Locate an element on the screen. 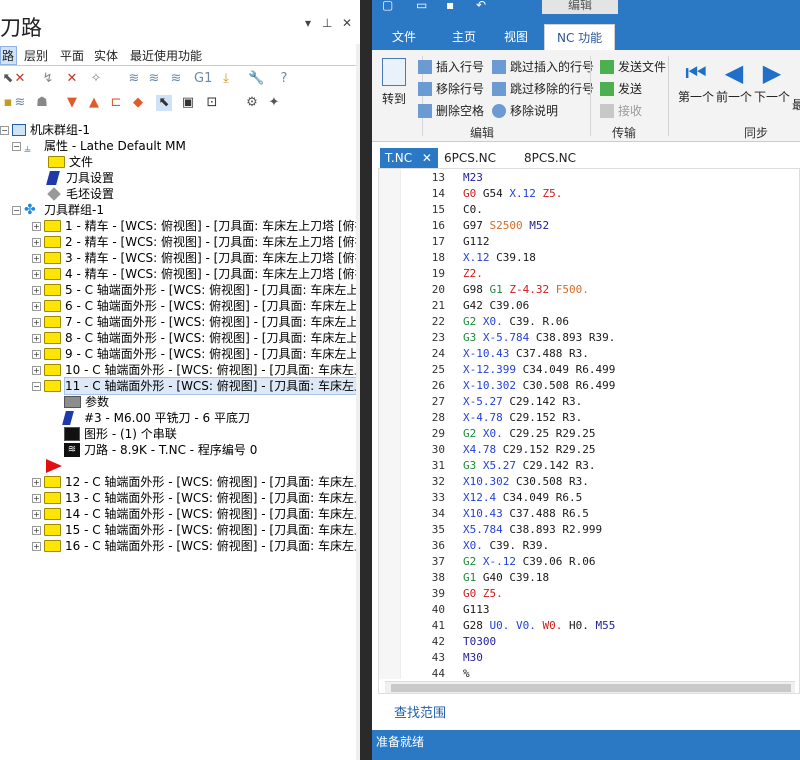  code-line: X10.302 C30.508 R3. is located at coordinates (526, 481).